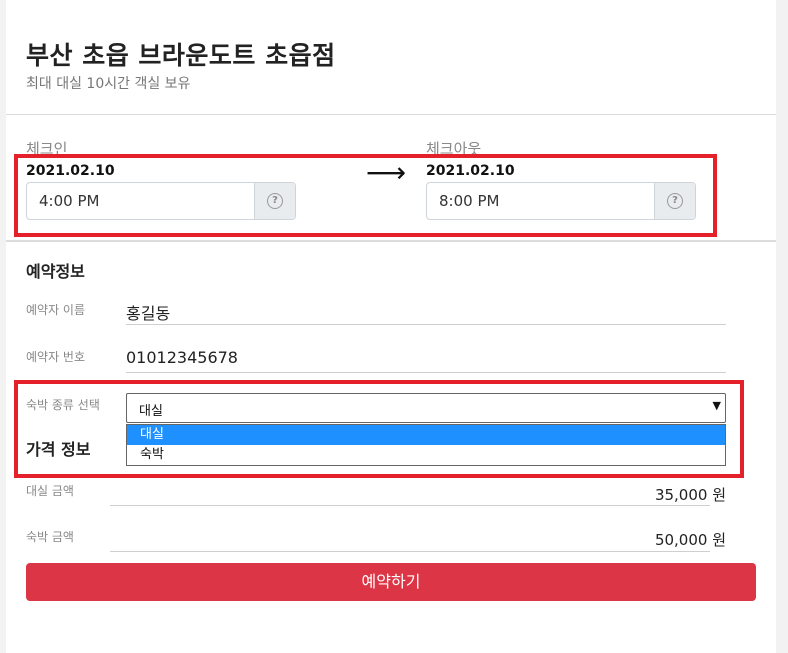  I want to click on reserve-button: 예약하기, so click(391, 582).